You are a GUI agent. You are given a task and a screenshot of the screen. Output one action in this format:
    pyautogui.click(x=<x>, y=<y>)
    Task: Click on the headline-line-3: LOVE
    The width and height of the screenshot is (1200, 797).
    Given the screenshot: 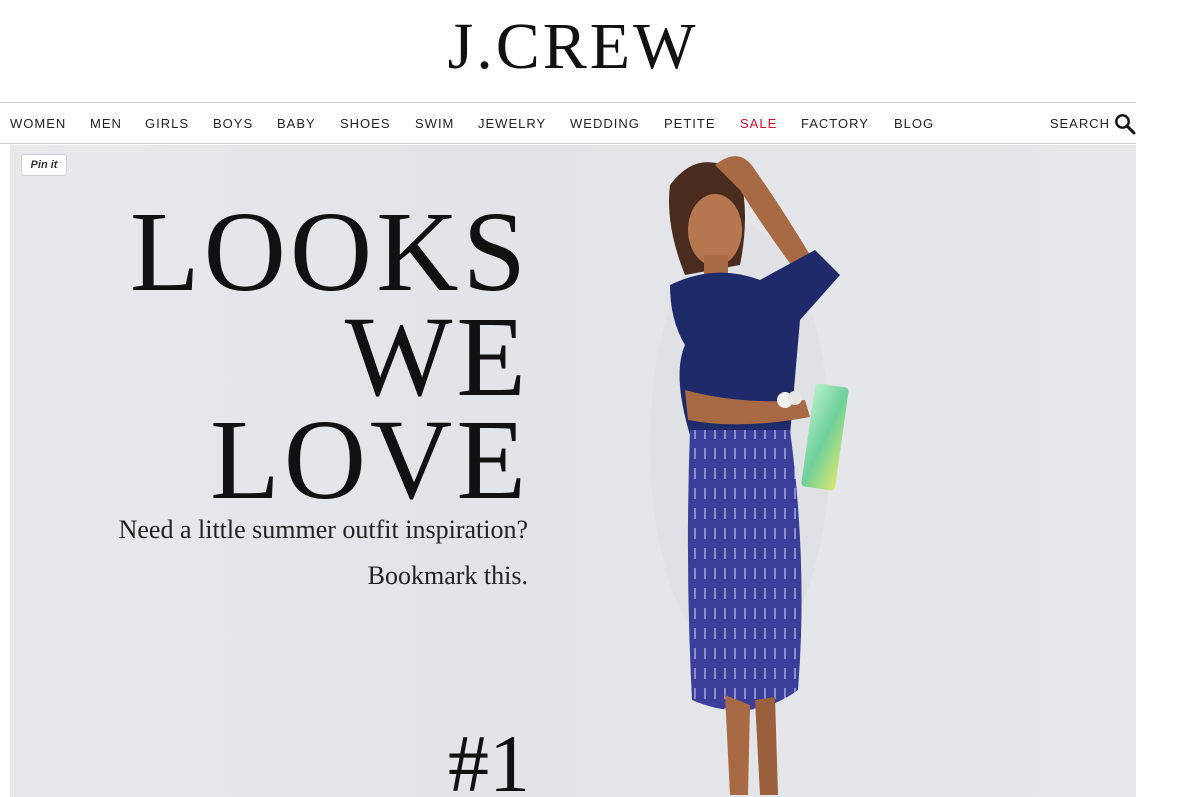 What is the action you would take?
    pyautogui.click(x=370, y=459)
    